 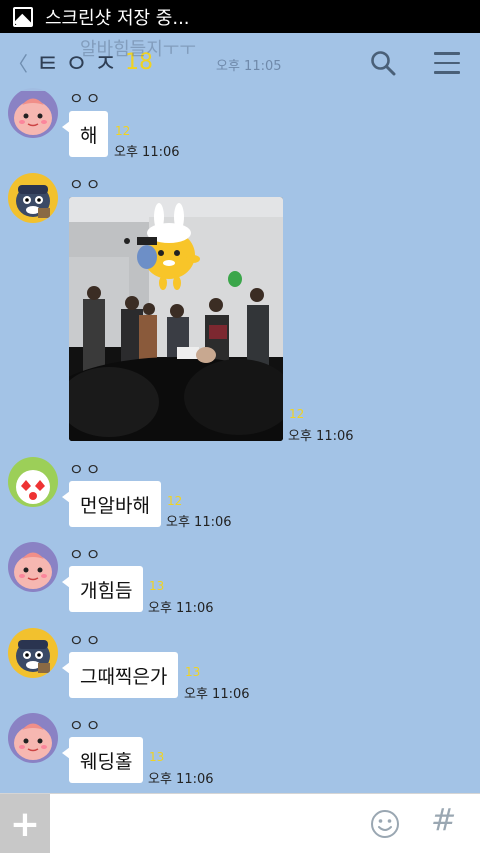 I want to click on attach-button: +, so click(x=25, y=823).